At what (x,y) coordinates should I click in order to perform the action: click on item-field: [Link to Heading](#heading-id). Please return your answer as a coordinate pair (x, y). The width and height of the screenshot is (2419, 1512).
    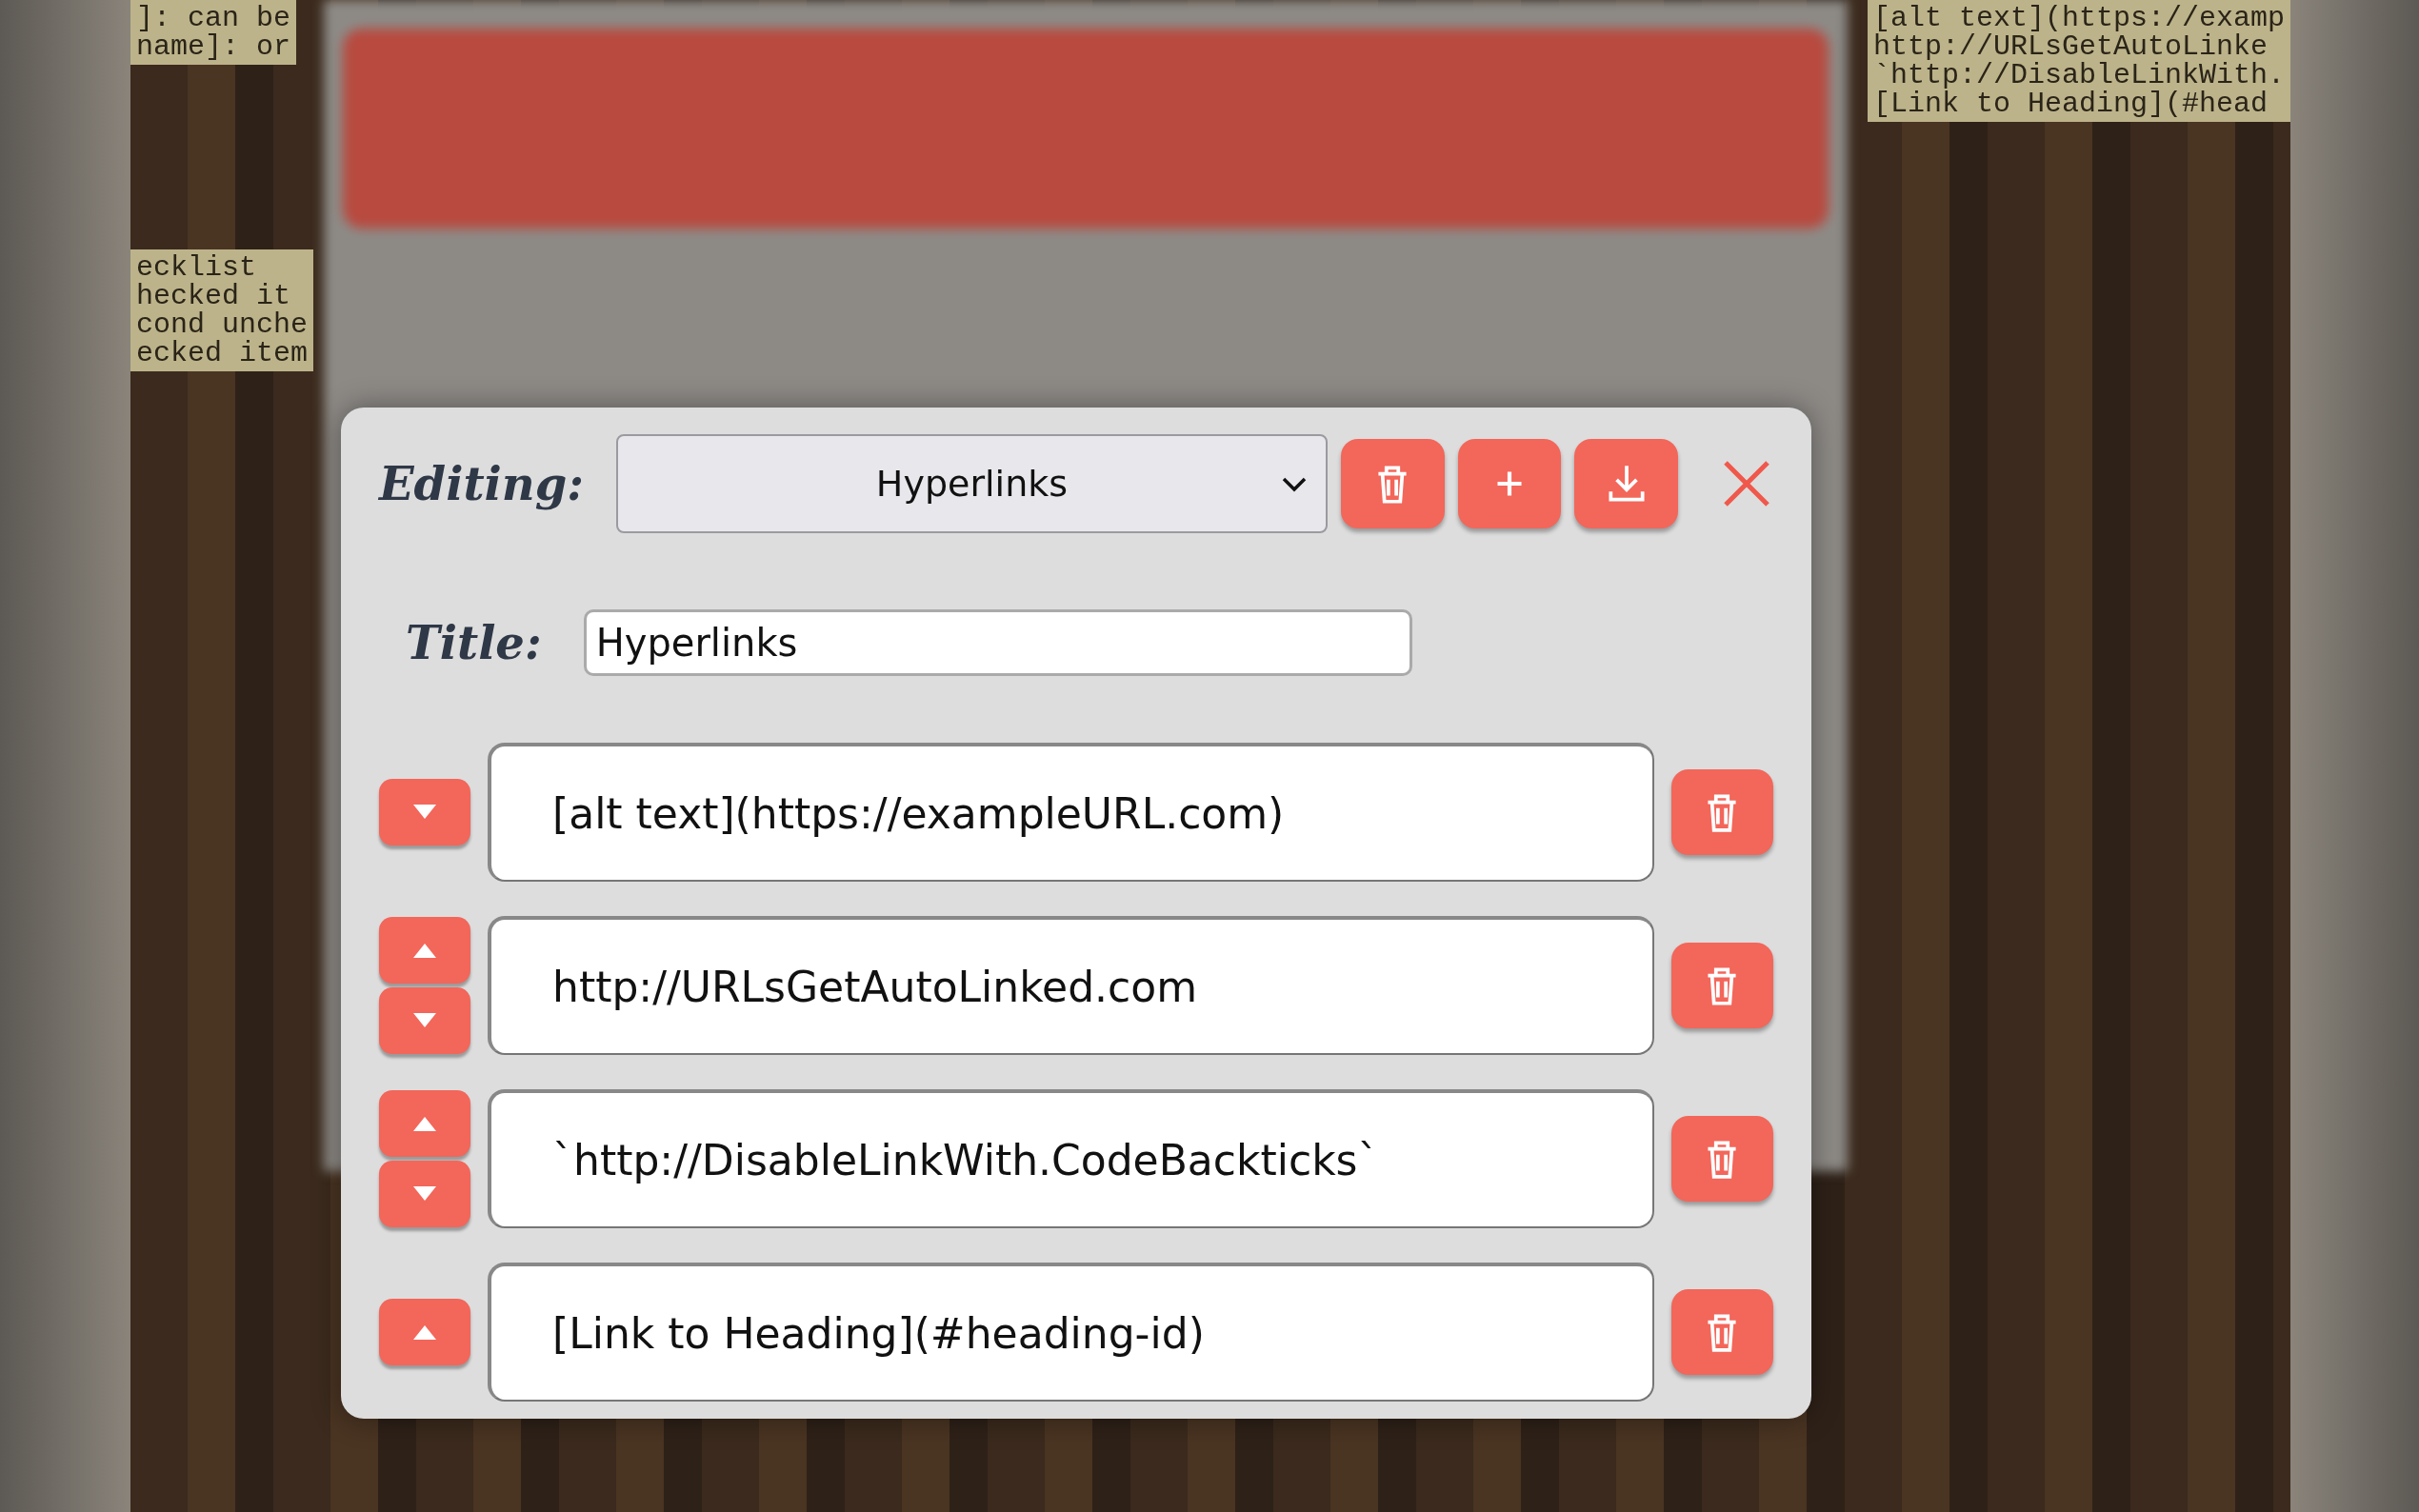
    Looking at the image, I should click on (1071, 1332).